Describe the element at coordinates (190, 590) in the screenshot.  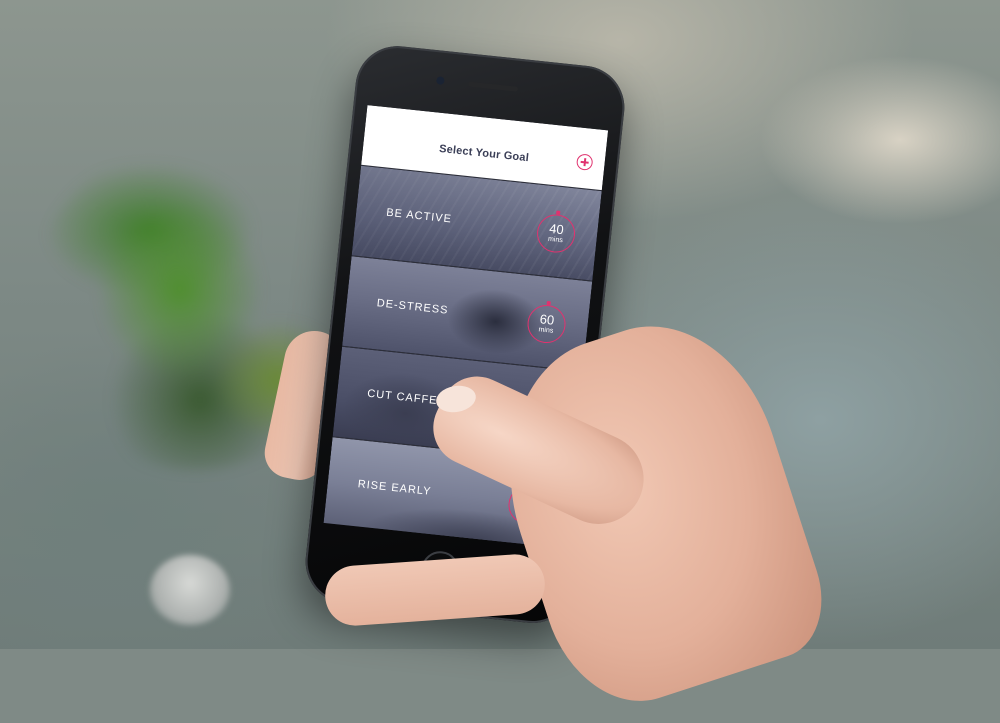
I see `blurred-rock` at that location.